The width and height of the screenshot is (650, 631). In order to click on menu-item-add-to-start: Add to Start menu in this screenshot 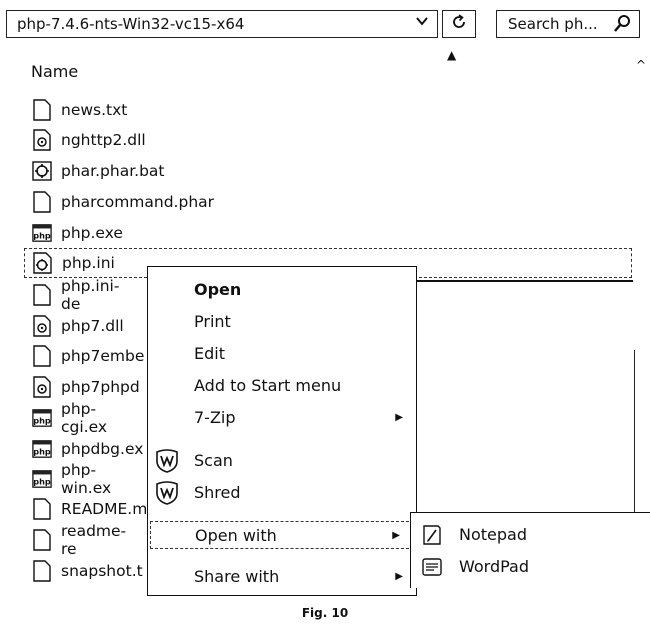, I will do `click(282, 386)`.